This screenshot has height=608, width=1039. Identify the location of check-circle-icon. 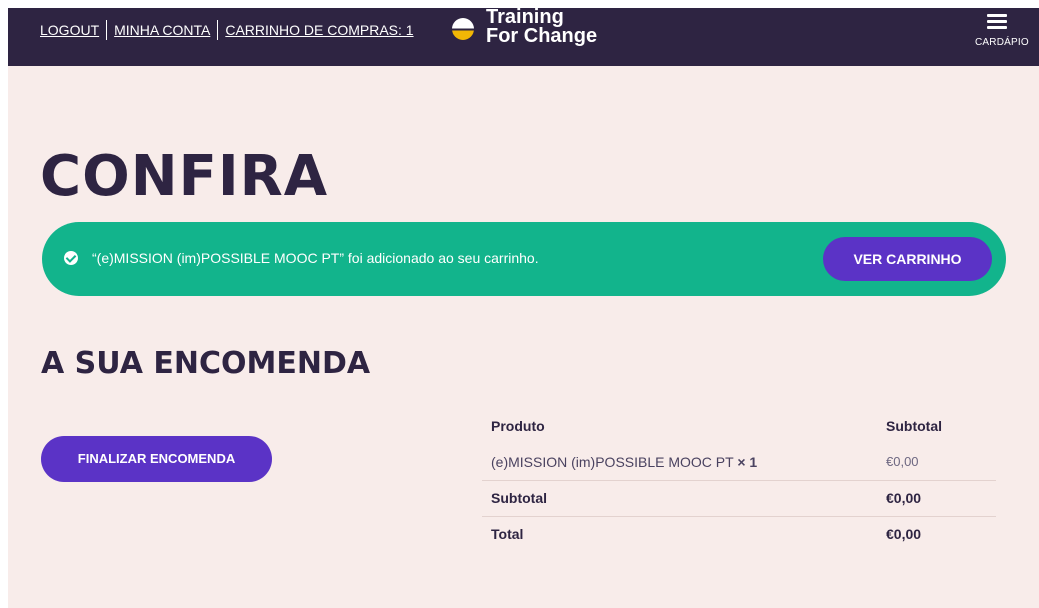
(71, 258).